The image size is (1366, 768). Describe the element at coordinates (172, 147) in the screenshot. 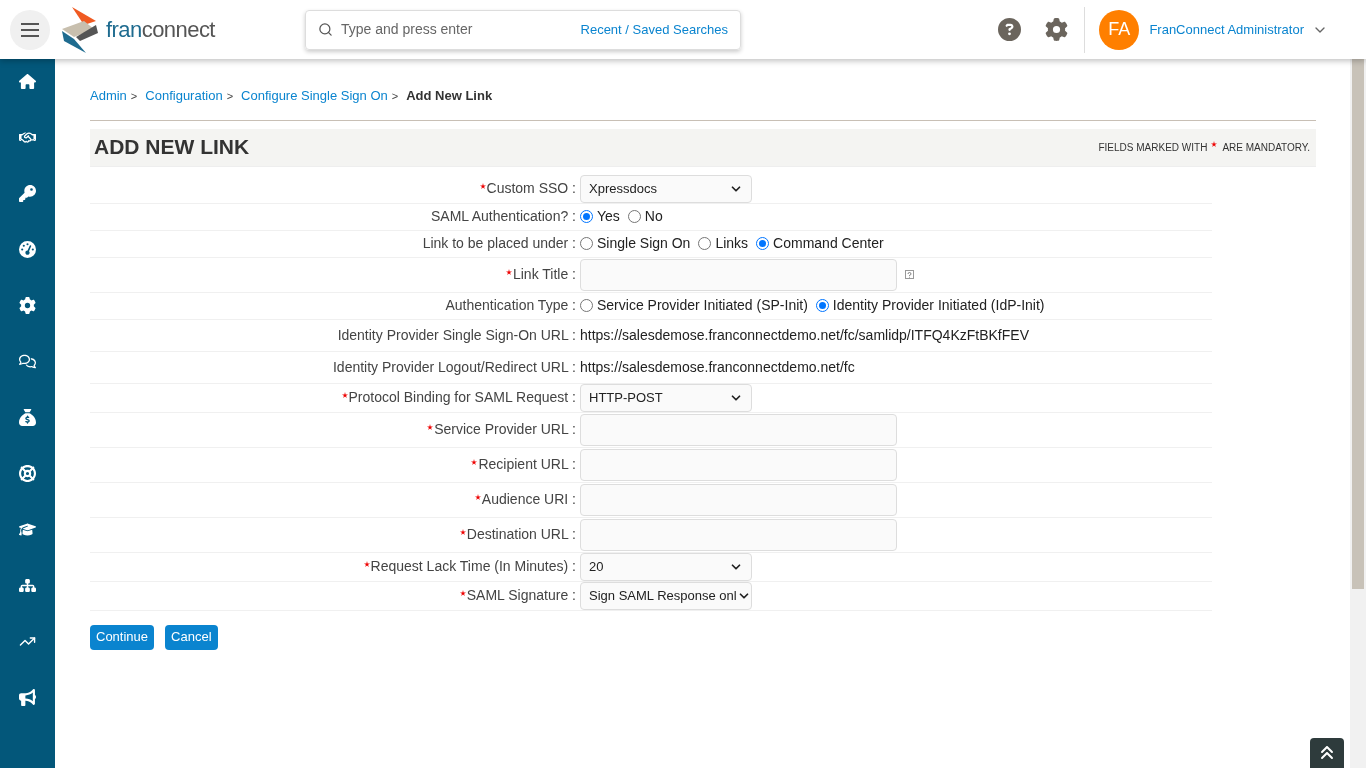

I see `page-title: ADD NEW LINK` at that location.